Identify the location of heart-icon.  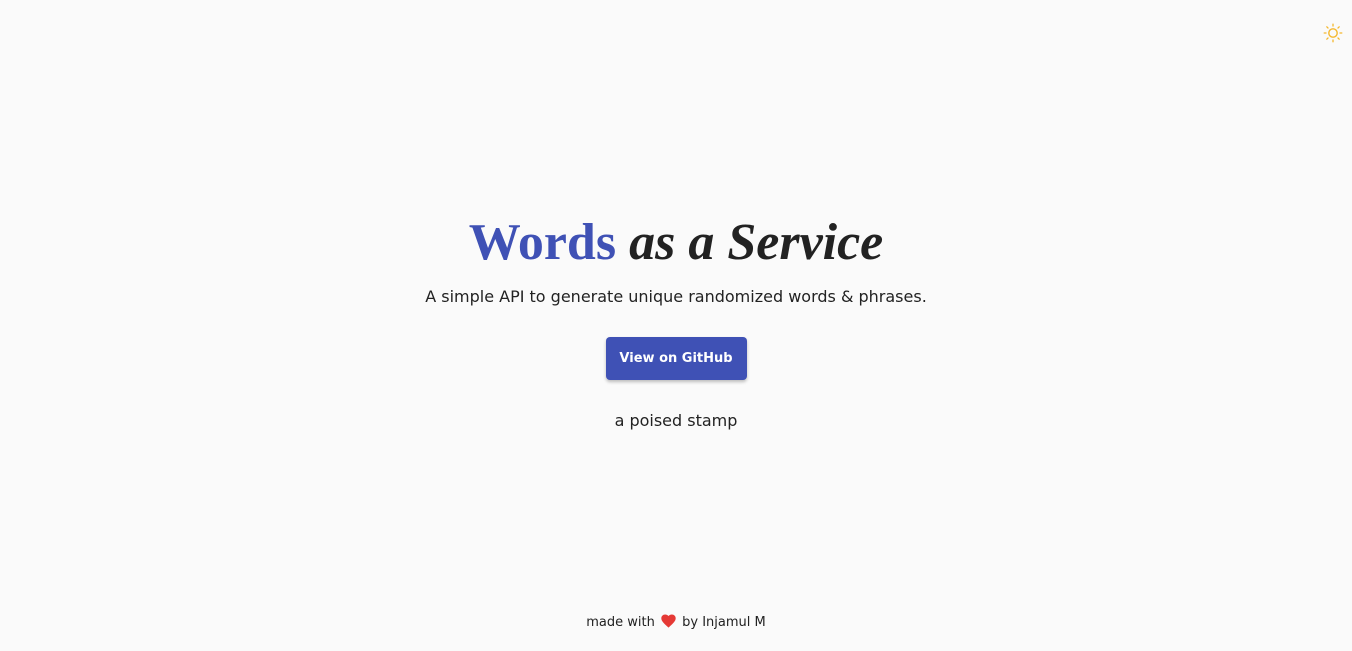
(668, 624).